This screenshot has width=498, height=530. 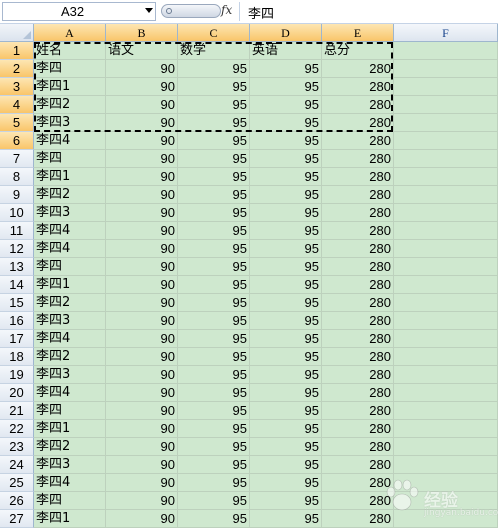 I want to click on cell-b16: 90, so click(x=142, y=321).